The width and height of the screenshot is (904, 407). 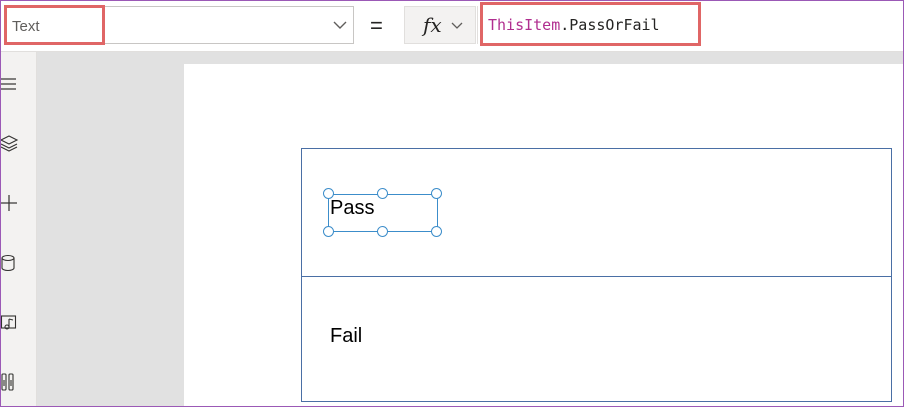 I want to click on formula-bar: Text = fx ThisItem.PassOrFail, so click(x=452, y=26).